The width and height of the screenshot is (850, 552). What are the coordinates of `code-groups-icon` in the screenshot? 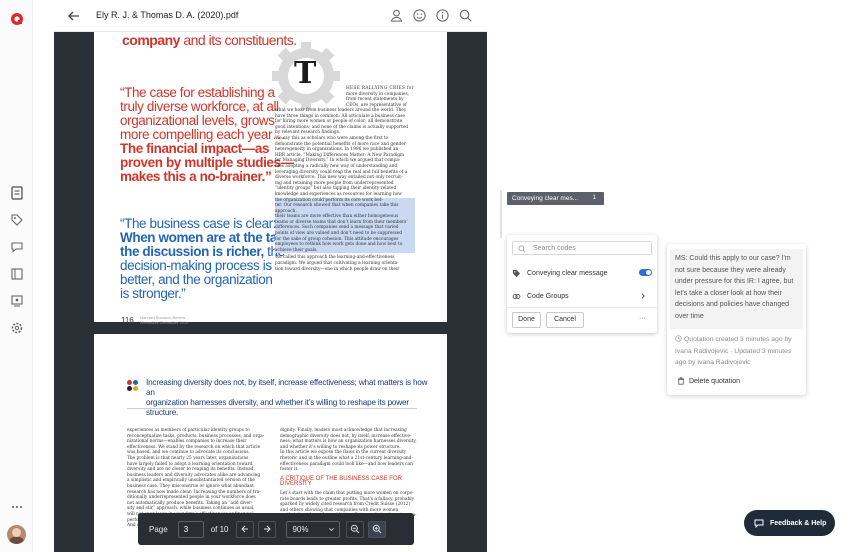 It's located at (516, 296).